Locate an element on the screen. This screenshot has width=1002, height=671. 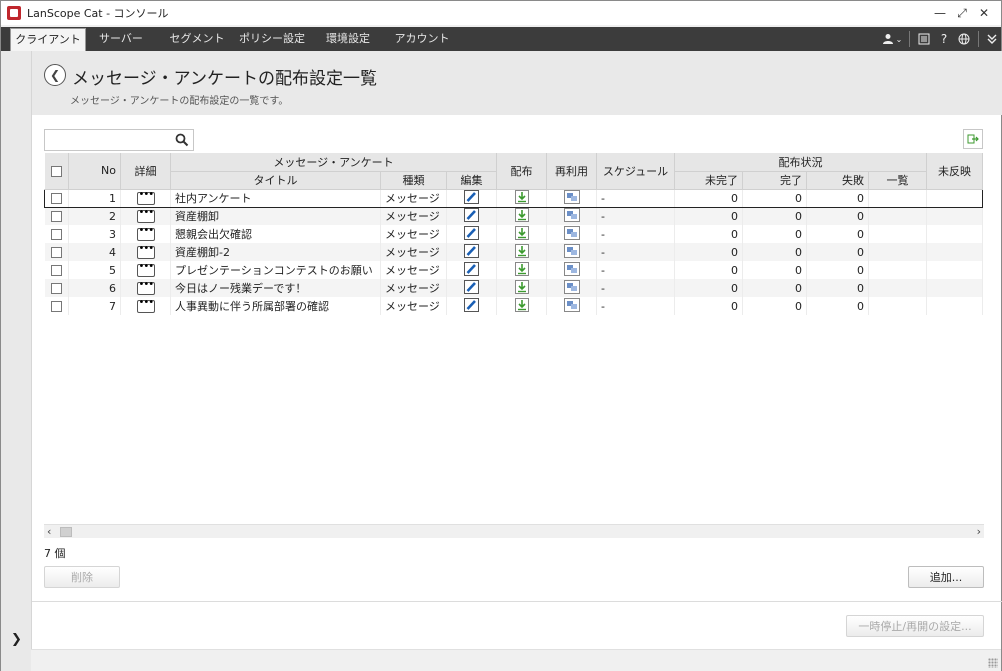
table-row: 5プレゼンテーションコンテストのお願いメッセージ-000 is located at coordinates (513, 270).